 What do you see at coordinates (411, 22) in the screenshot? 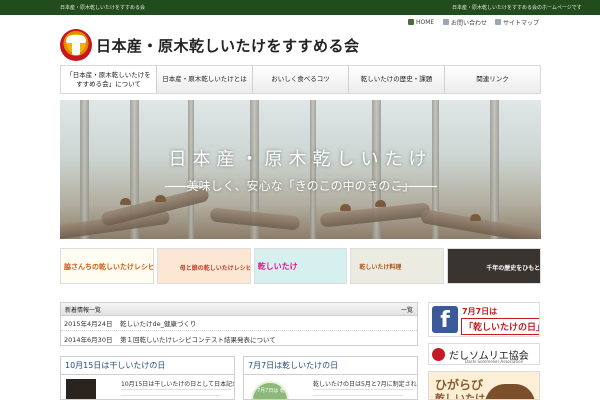
I see `home-icon` at bounding box center [411, 22].